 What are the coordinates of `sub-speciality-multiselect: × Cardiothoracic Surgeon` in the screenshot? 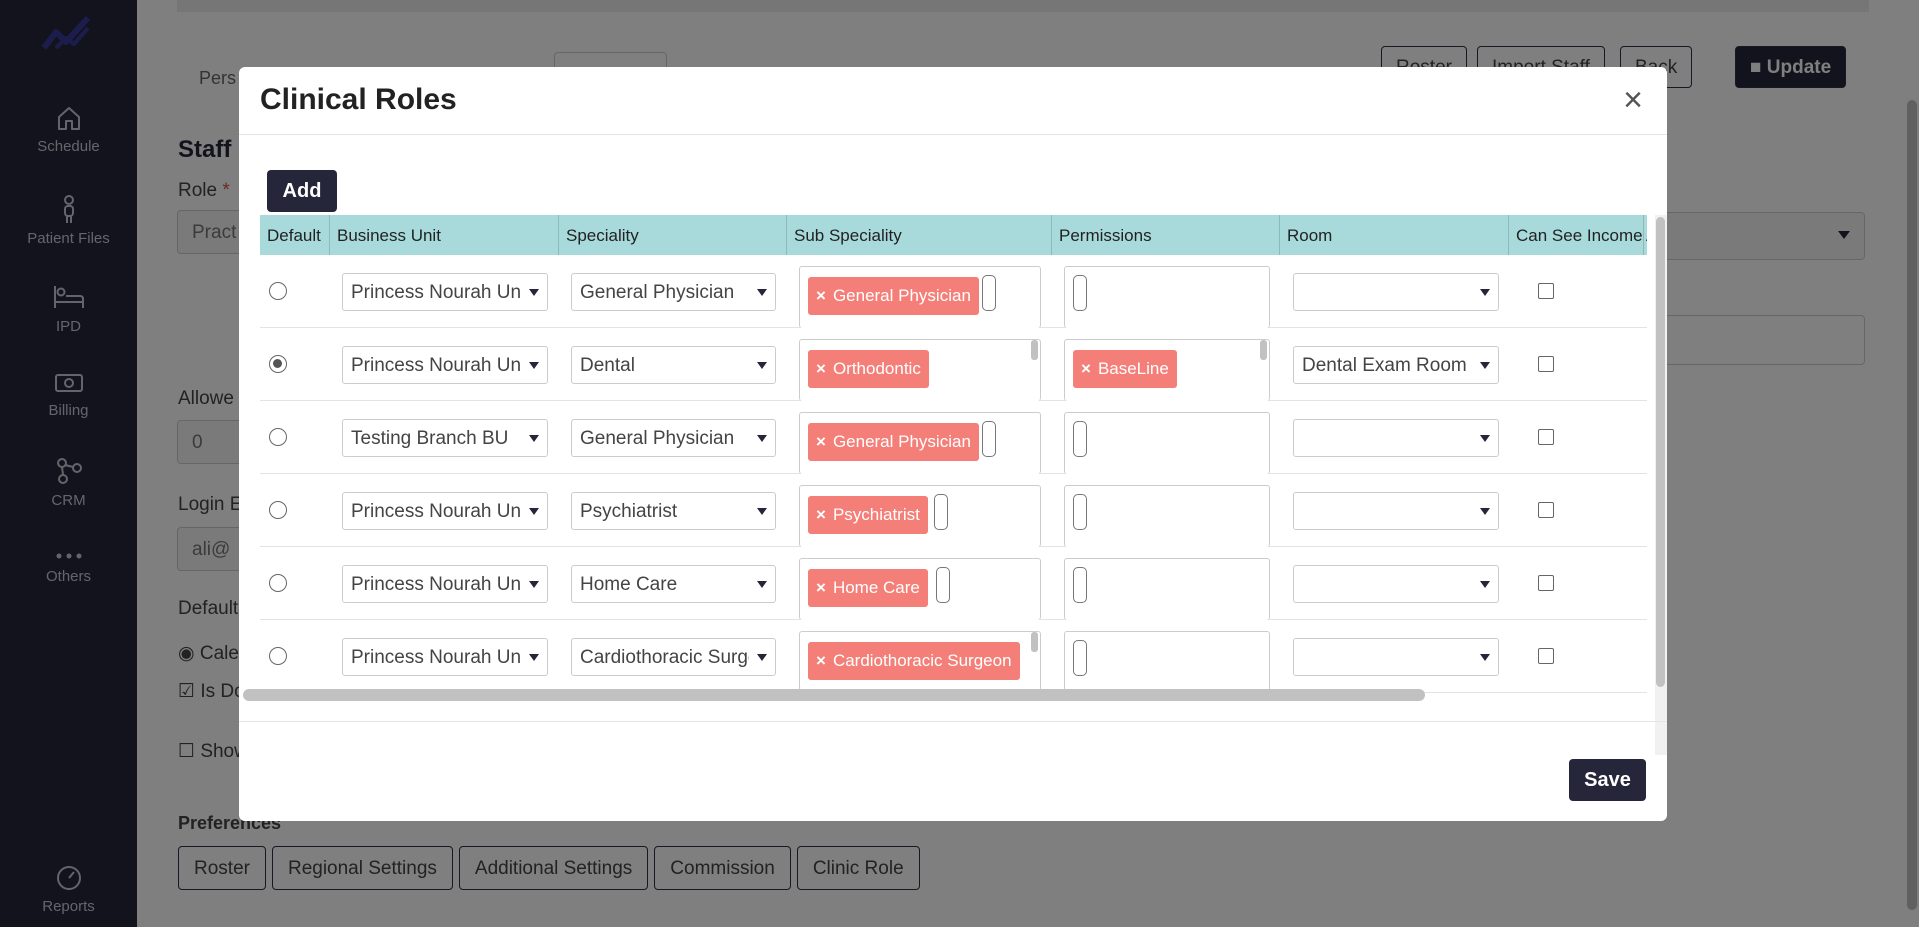 It's located at (920, 662).